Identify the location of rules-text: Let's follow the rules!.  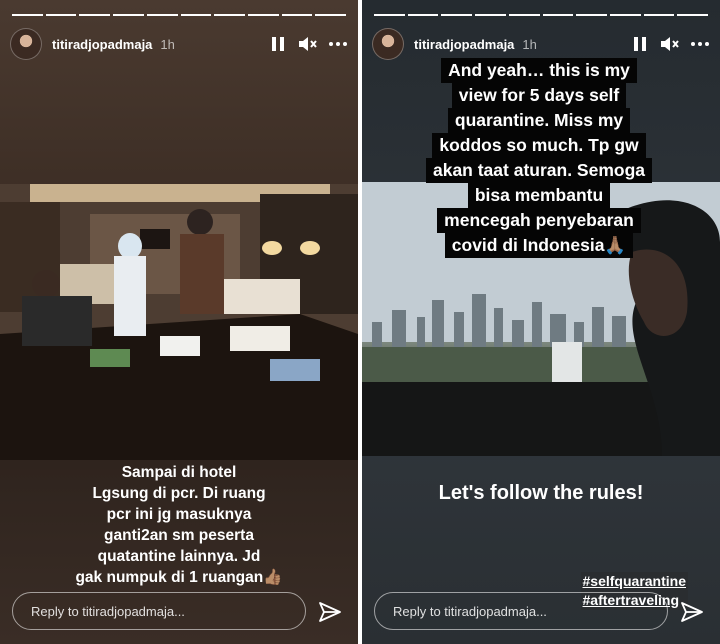
(541, 493).